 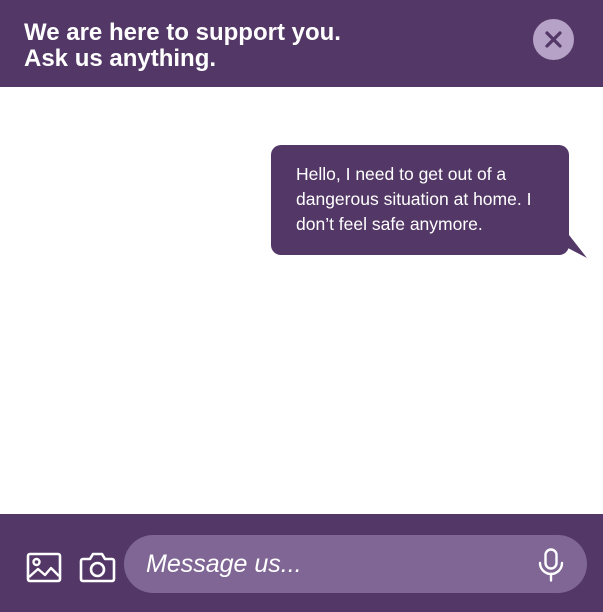 I want to click on camera-button, so click(x=97, y=567).